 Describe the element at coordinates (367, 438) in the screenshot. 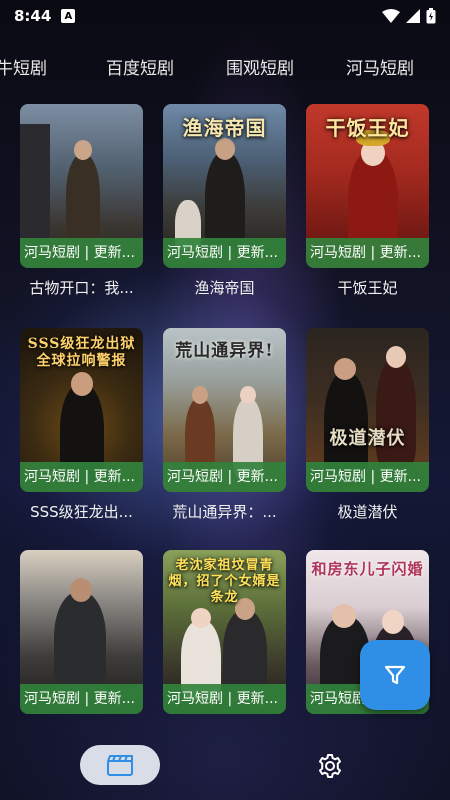

I see `poster-title: 极道潜伏` at that location.